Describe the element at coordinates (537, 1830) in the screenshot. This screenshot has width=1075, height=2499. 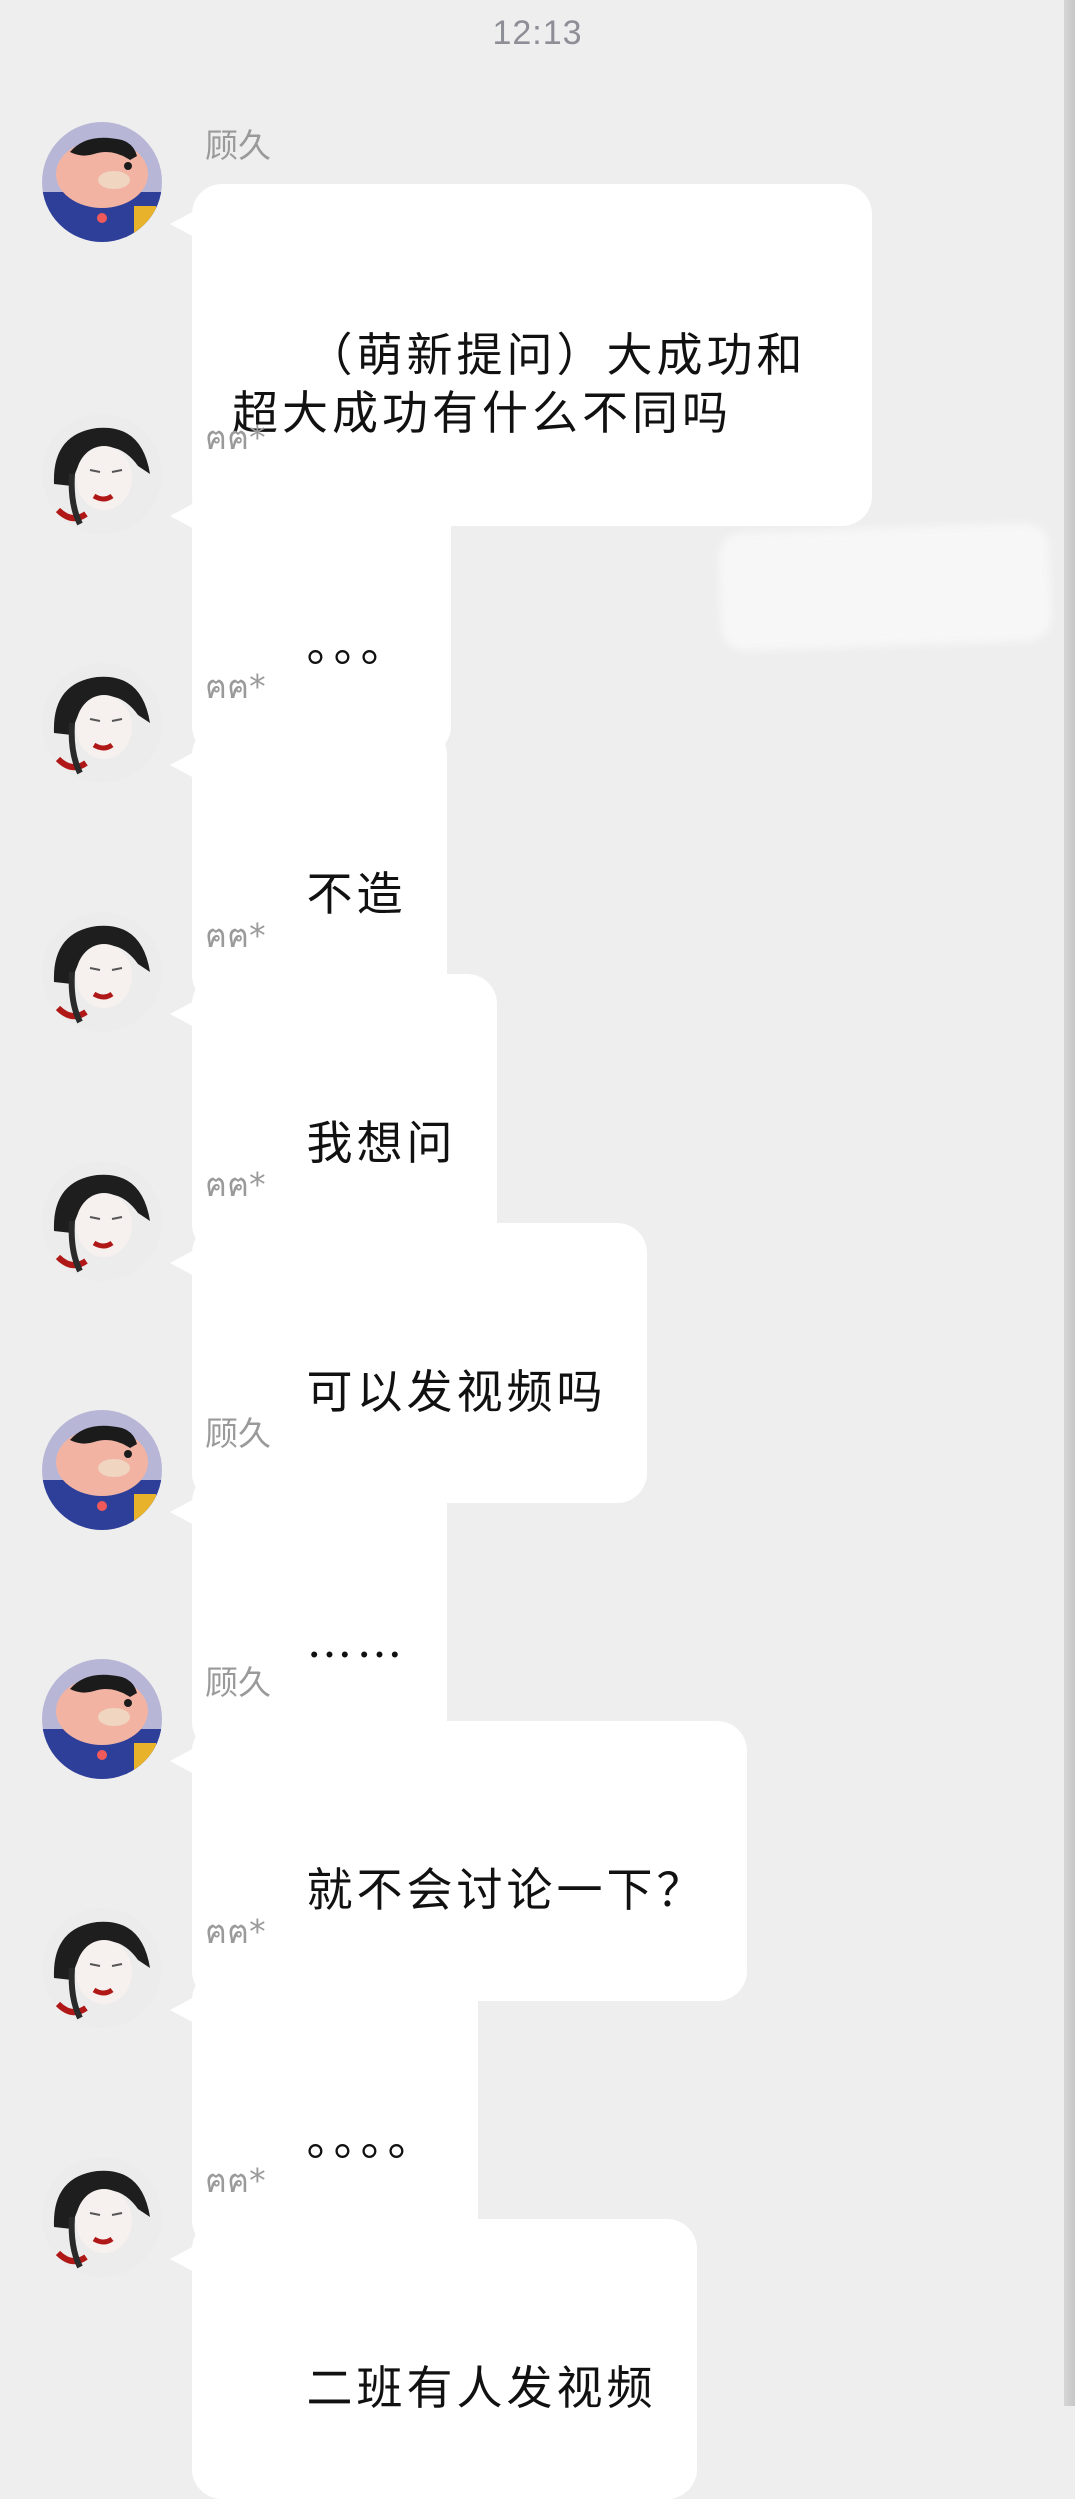
I see `message-item: 顾久 就不会讨论一下？` at that location.